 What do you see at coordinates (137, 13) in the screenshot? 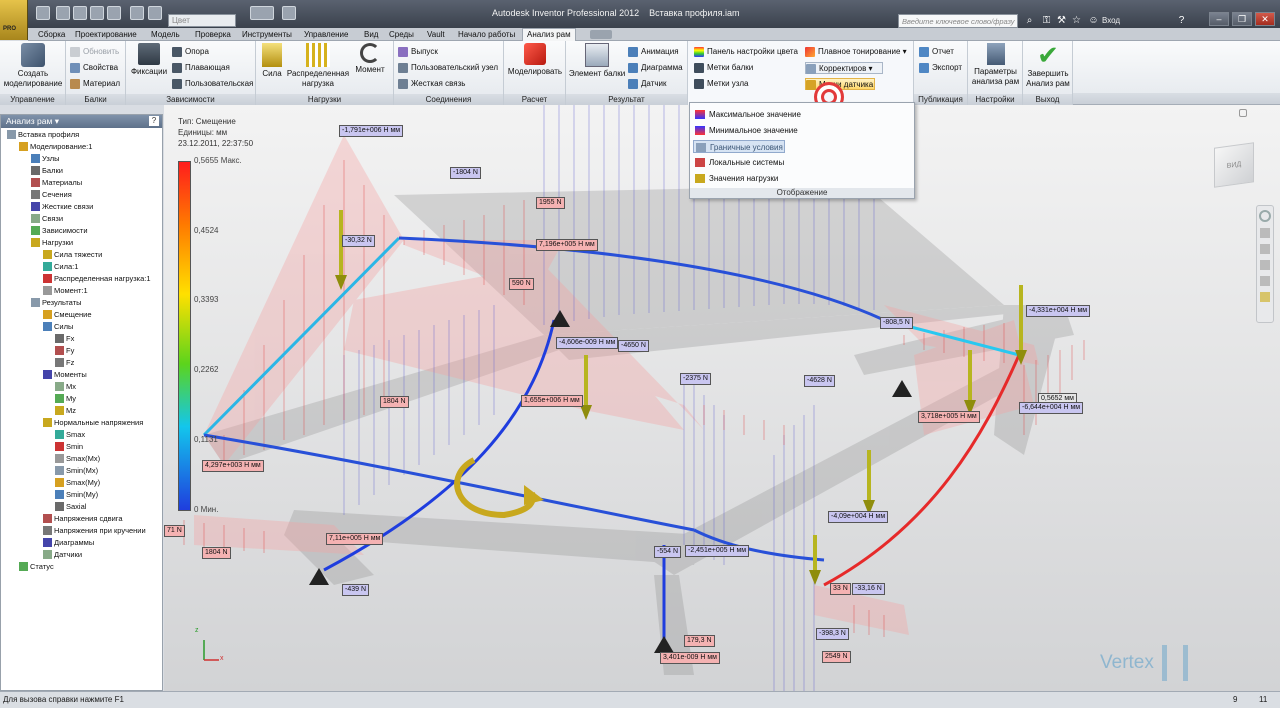
I see `home-icon` at bounding box center [137, 13].